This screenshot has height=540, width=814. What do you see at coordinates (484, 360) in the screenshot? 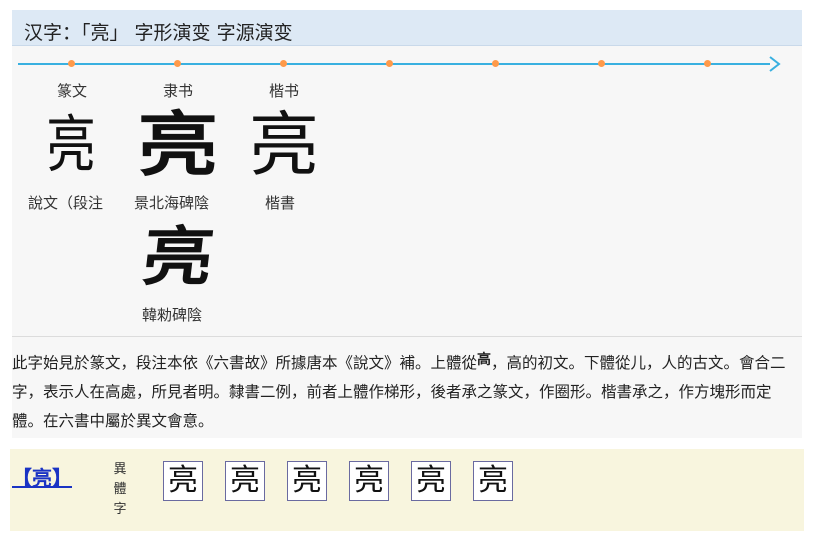
I see `inline-glyph: 高` at bounding box center [484, 360].